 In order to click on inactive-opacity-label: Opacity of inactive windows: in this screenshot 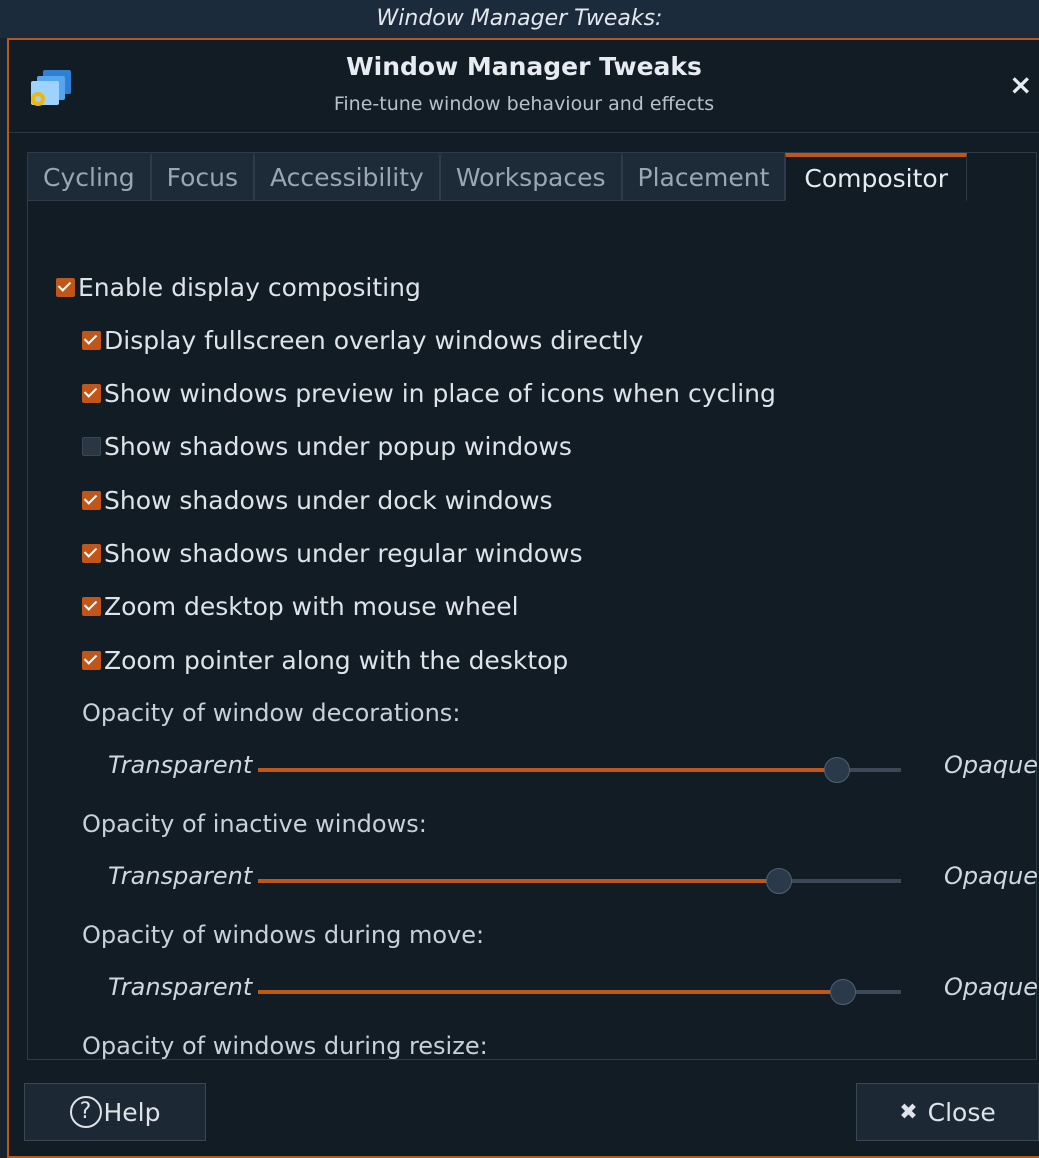, I will do `click(254, 824)`.